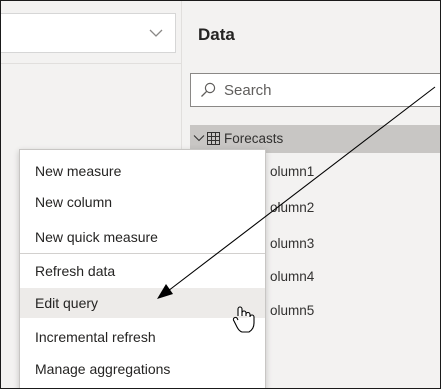  What do you see at coordinates (292, 243) in the screenshot?
I see `field-item: olumn3` at bounding box center [292, 243].